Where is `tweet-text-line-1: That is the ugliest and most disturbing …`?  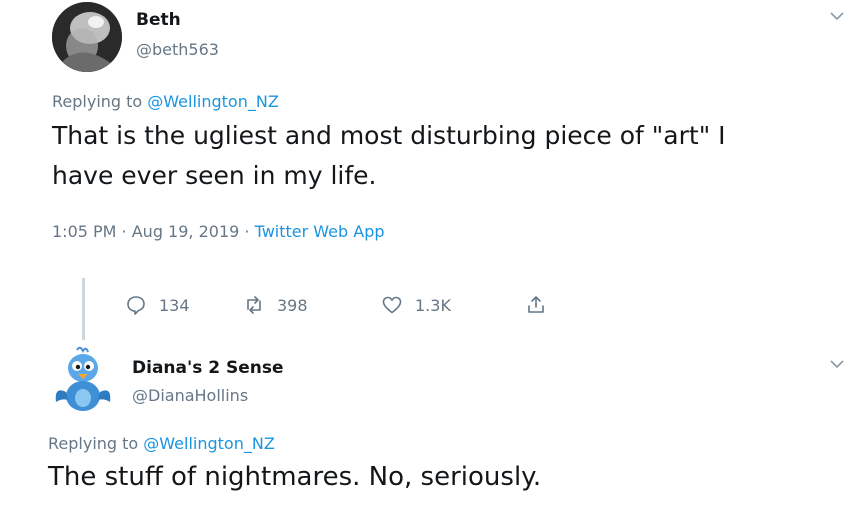 tweet-text-line-1: That is the ugliest and most disturbing … is located at coordinates (389, 135).